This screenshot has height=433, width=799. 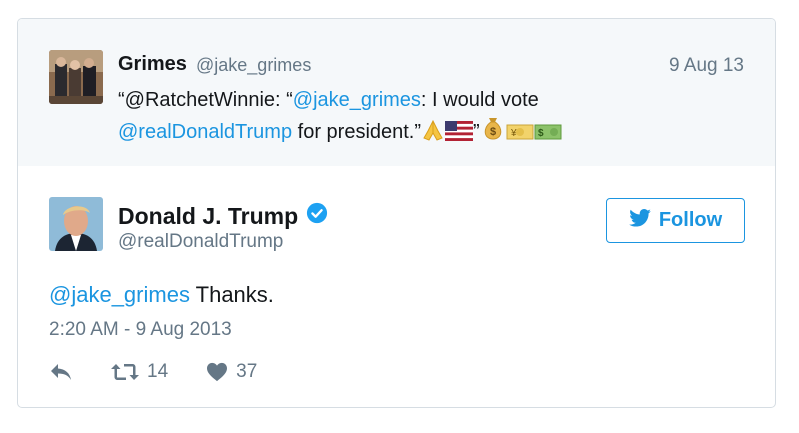 What do you see at coordinates (76, 77) in the screenshot?
I see `quoted-user-avatar` at bounding box center [76, 77].